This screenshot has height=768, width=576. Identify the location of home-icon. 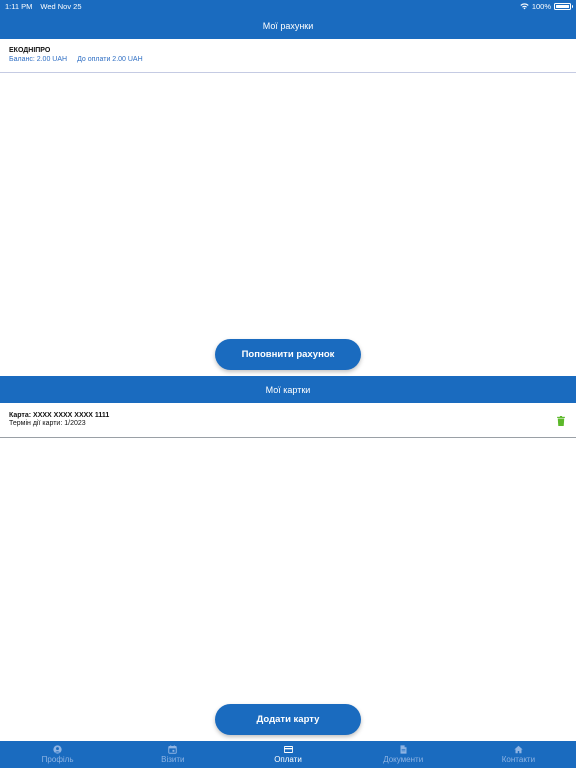
(518, 749).